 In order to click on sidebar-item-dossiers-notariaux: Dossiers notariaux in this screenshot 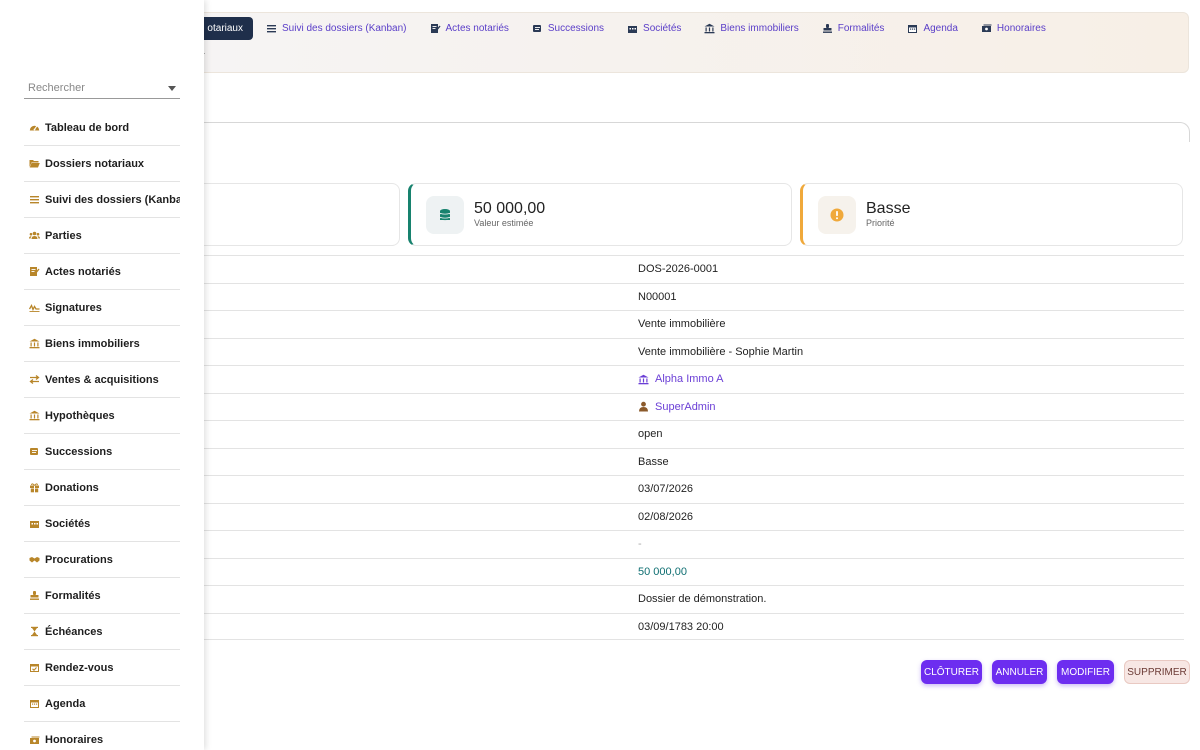, I will do `click(102, 164)`.